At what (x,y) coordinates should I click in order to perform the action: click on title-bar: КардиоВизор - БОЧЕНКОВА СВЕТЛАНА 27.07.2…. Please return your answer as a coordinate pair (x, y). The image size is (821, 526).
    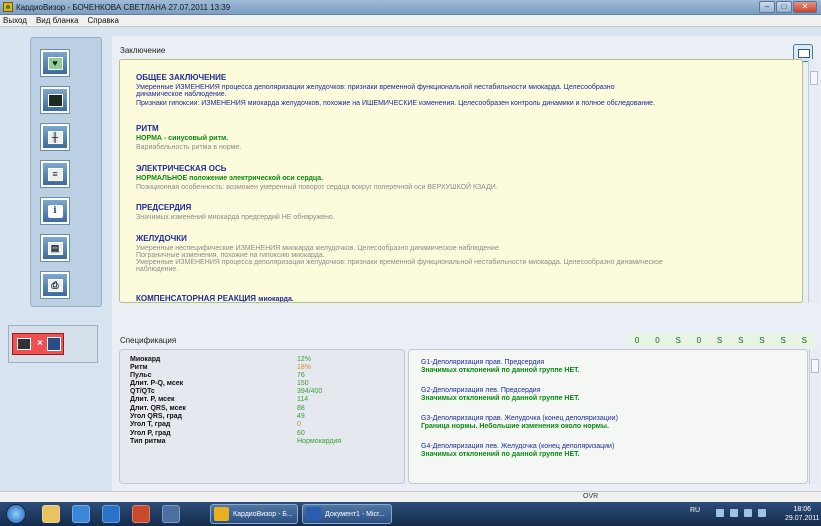
    Looking at the image, I should click on (410, 7).